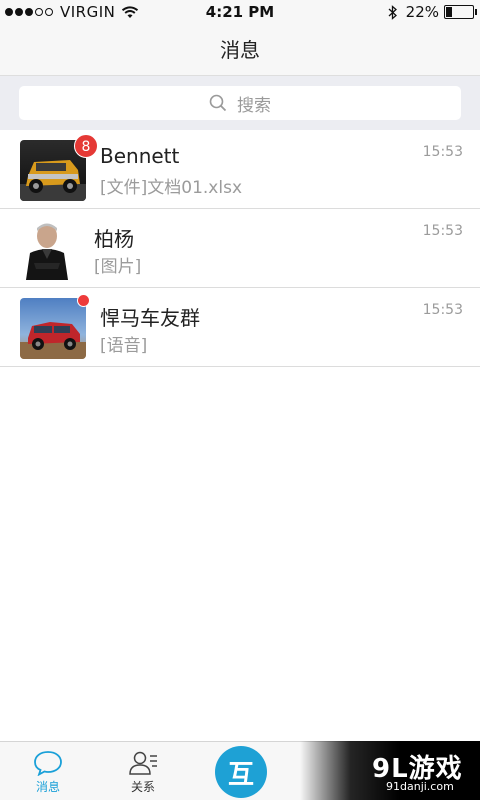 The height and width of the screenshot is (800, 480). What do you see at coordinates (59, 167) in the screenshot?
I see `avatar-container: 8` at bounding box center [59, 167].